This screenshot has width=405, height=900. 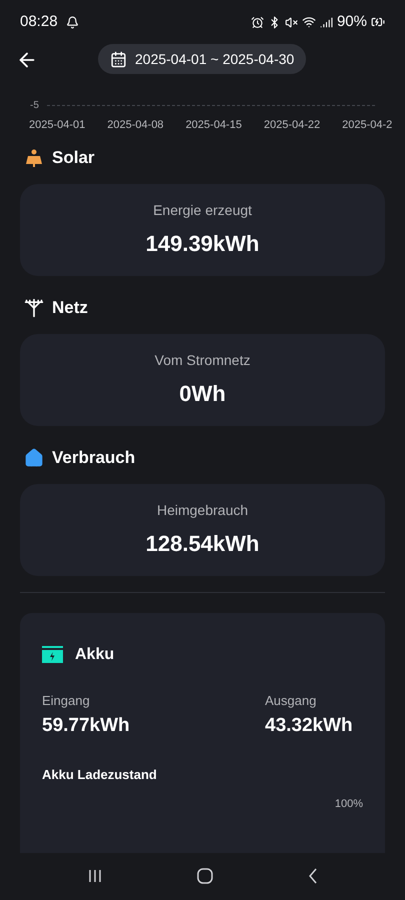 I want to click on stat-value: 149.39kWh, so click(x=203, y=244).